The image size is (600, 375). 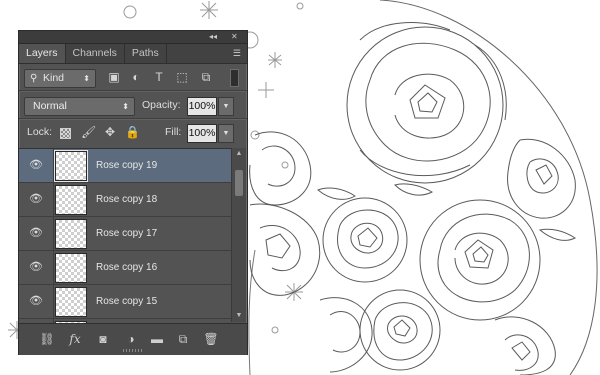 What do you see at coordinates (239, 183) in the screenshot?
I see `scroll-thumb` at bounding box center [239, 183].